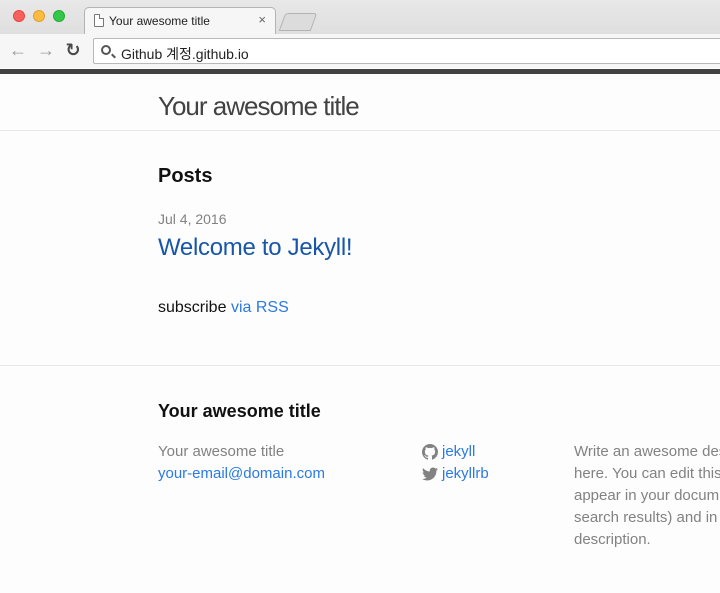  I want to click on rss-subscribe: subscribe via RSS, so click(223, 308).